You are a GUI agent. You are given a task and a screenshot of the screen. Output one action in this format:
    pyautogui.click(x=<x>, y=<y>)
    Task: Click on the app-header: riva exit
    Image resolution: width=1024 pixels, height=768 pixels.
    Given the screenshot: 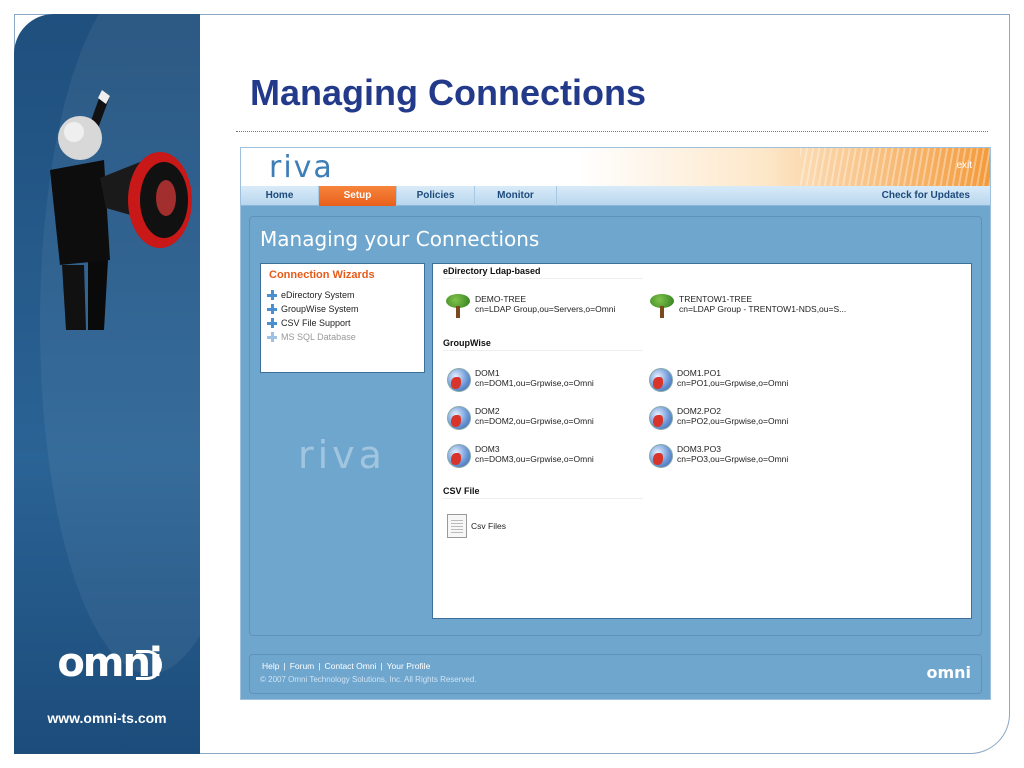 What is the action you would take?
    pyautogui.click(x=615, y=167)
    